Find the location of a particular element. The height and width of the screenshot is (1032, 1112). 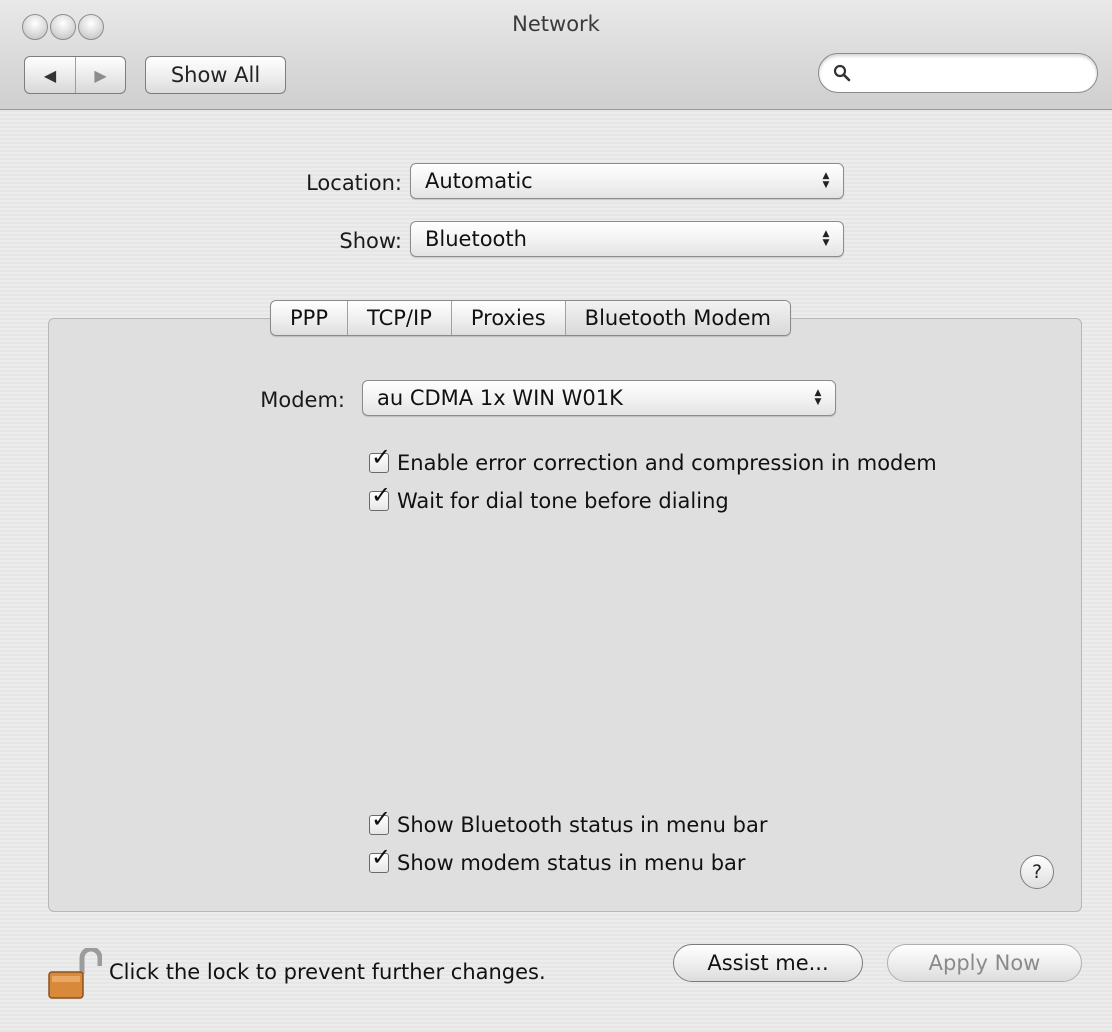

modem-popup: au CDMA 1x WIN W01K ▲ ▼ is located at coordinates (599, 398).